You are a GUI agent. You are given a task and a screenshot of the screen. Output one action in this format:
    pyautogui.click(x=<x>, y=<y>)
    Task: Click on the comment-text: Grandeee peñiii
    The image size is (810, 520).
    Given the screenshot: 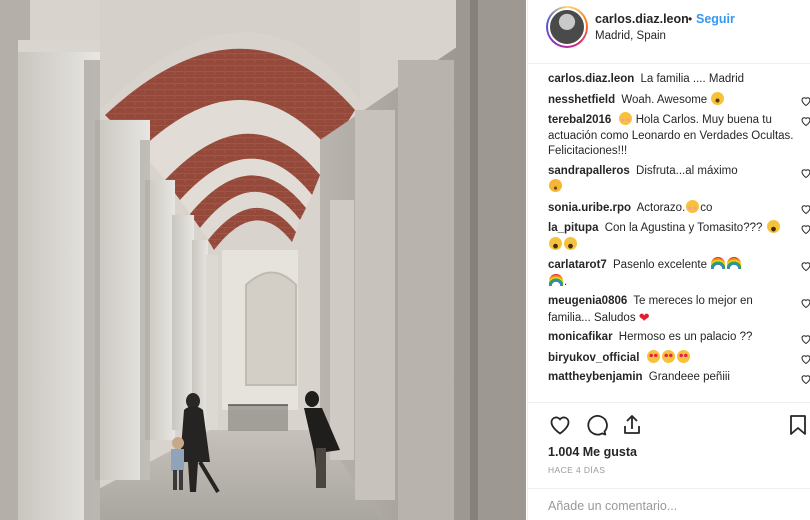 What is the action you would take?
    pyautogui.click(x=689, y=377)
    